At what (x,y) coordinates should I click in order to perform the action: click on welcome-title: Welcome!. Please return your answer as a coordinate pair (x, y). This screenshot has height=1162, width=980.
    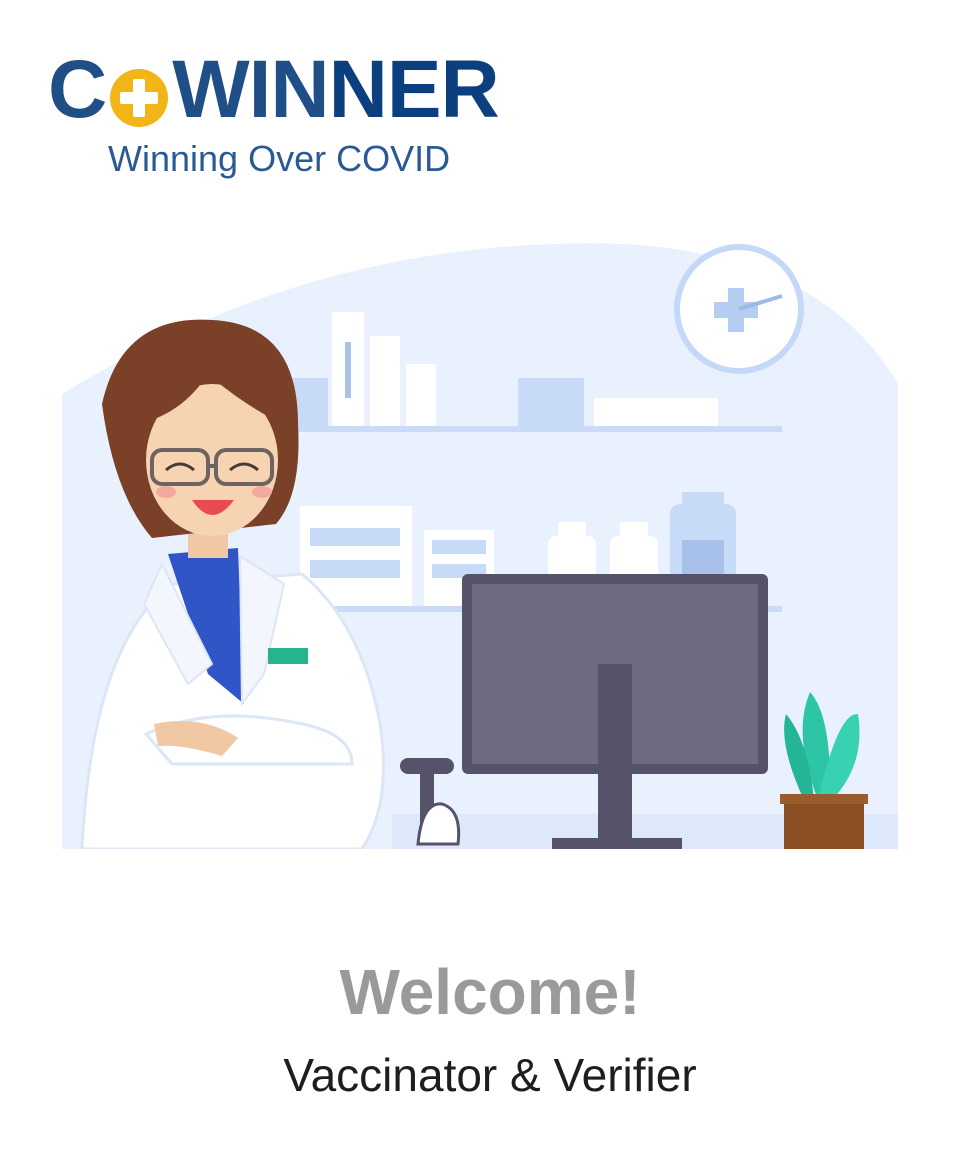
    Looking at the image, I should click on (490, 992).